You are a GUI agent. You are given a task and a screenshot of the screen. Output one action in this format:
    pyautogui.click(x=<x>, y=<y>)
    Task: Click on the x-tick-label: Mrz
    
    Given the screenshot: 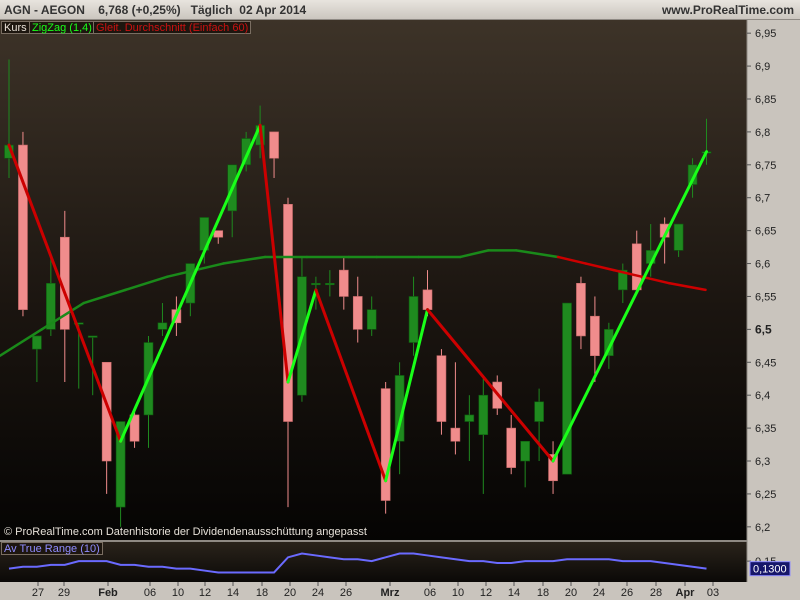 What is the action you would take?
    pyautogui.click(x=390, y=593)
    